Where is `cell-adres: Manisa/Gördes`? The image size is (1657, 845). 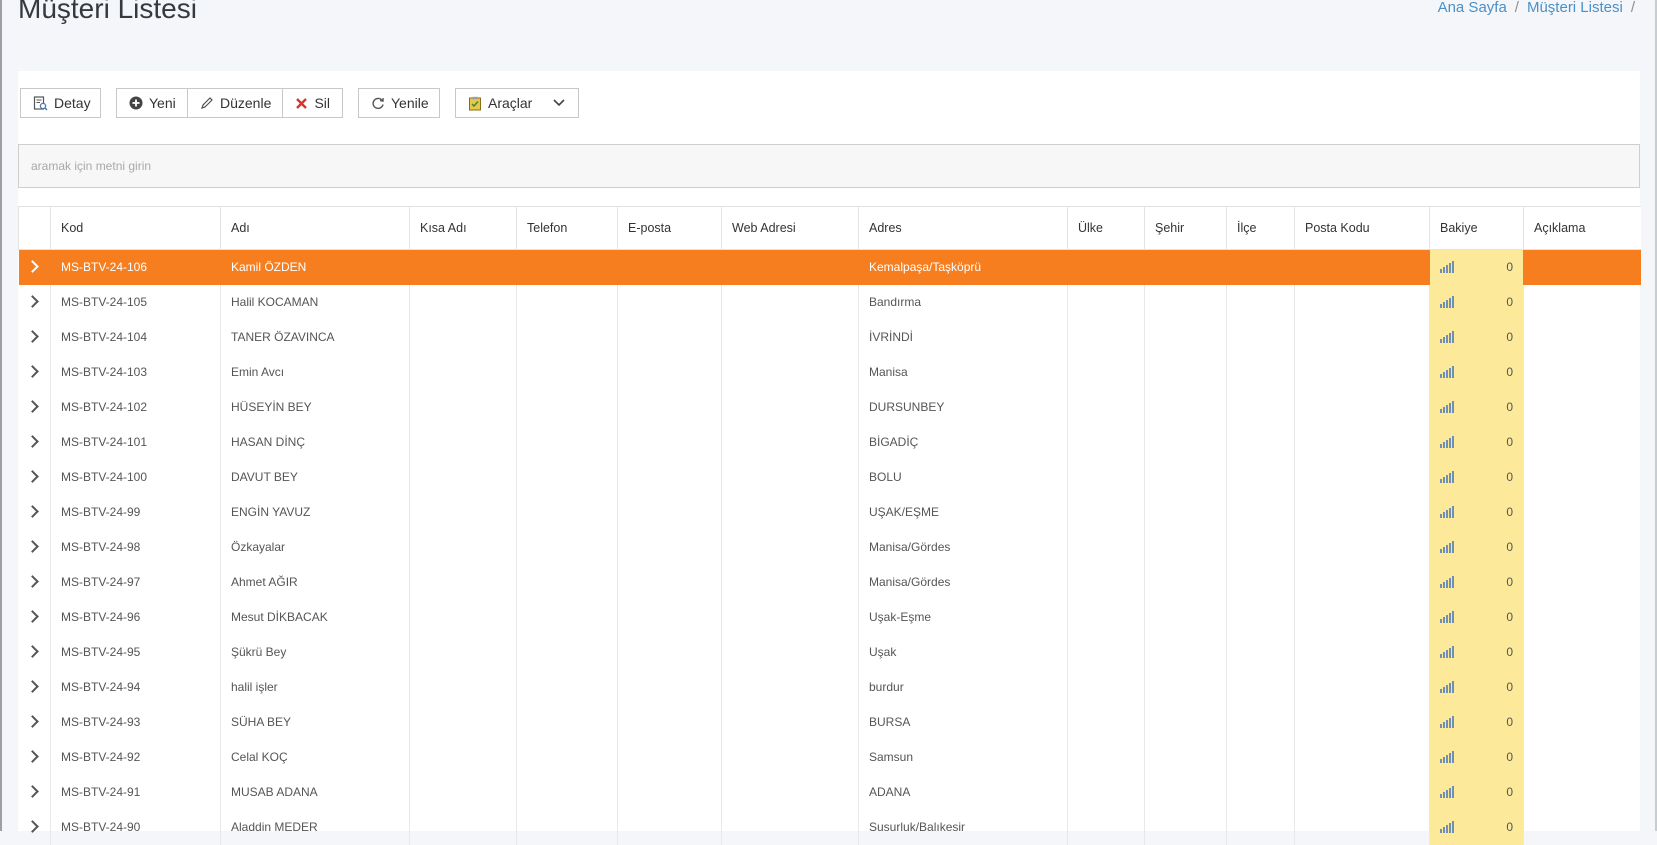 cell-adres: Manisa/Gördes is located at coordinates (963, 547).